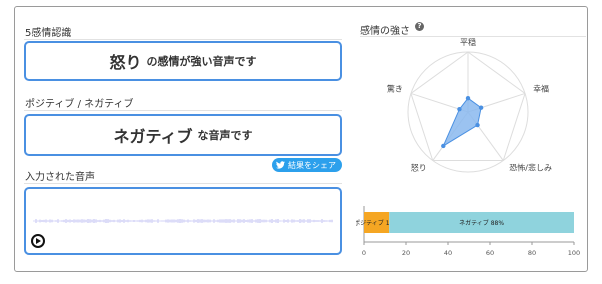 The width and height of the screenshot is (602, 284). What do you see at coordinates (60, 177) in the screenshot?
I see `input-section-title: 入力された音声` at bounding box center [60, 177].